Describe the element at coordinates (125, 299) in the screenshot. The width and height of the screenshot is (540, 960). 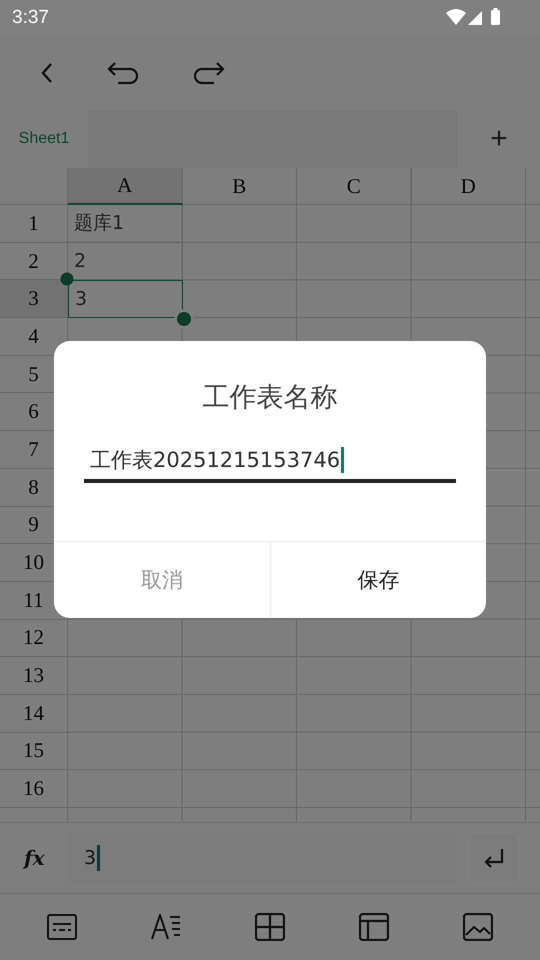
I see `selected-cell: 3` at that location.